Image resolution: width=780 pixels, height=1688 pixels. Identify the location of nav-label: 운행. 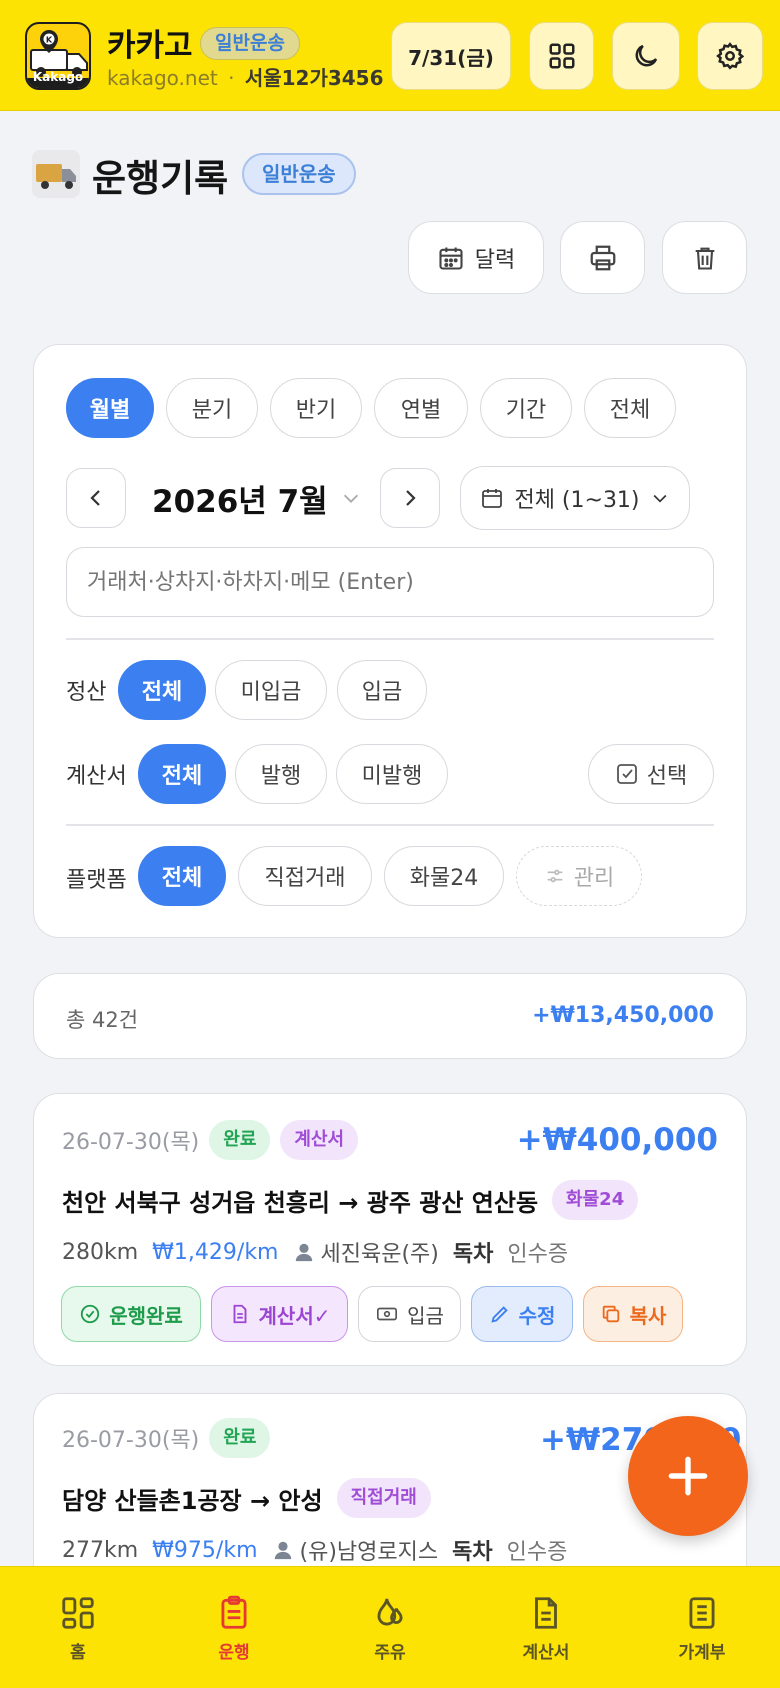
(234, 1652).